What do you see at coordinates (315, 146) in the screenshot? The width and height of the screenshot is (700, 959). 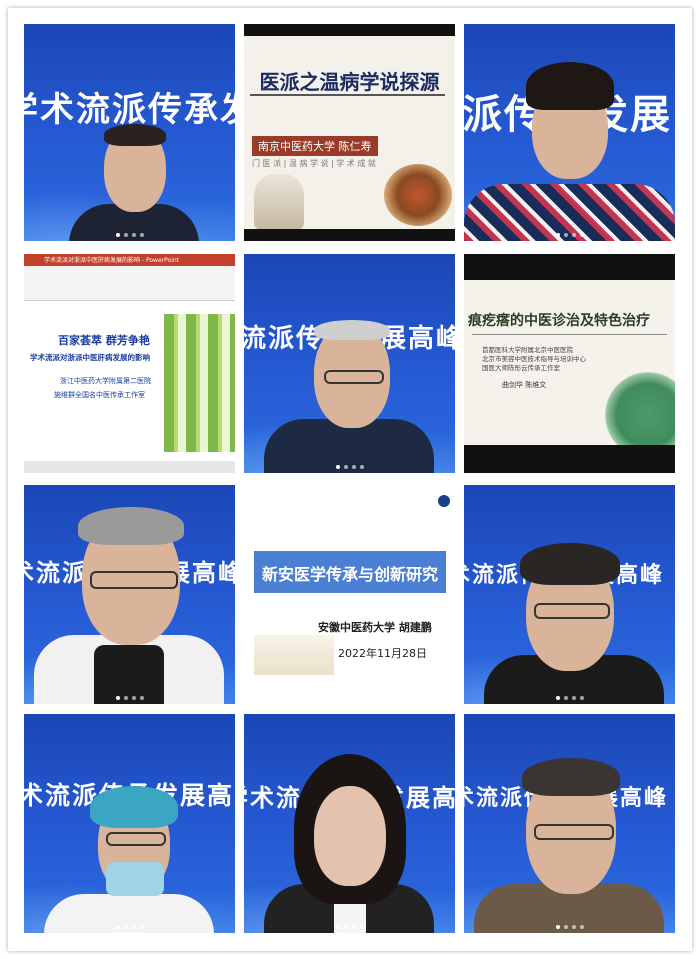 I see `speaker-label: 南京中医药大学 陈仁寿` at bounding box center [315, 146].